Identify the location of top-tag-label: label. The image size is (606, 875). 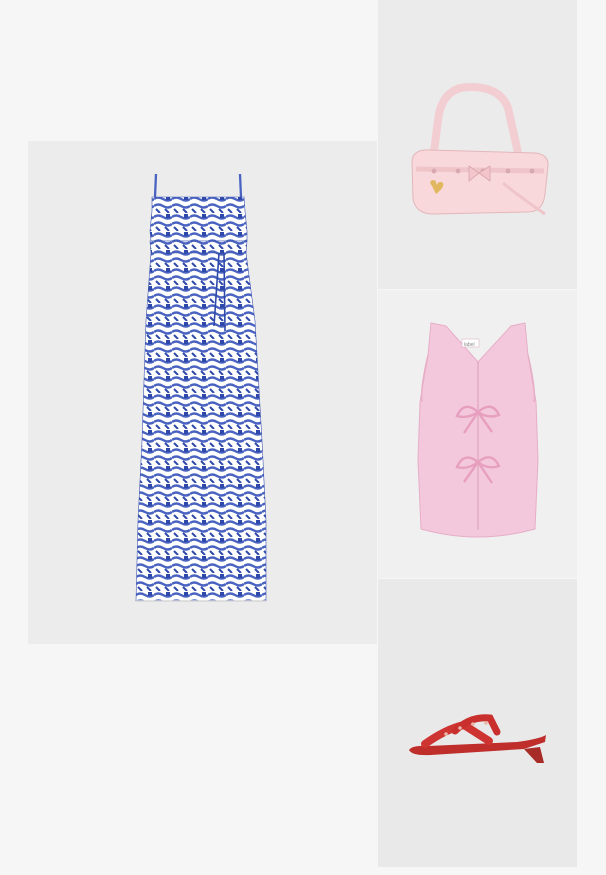
(469, 345).